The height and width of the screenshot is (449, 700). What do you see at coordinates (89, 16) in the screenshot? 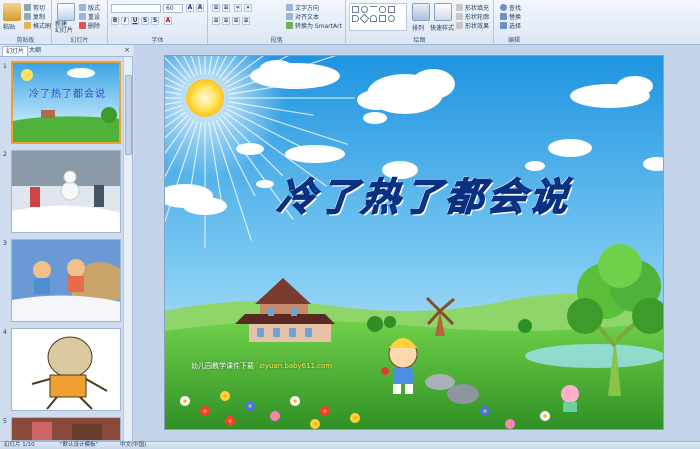
I see `reset-button: 重设` at bounding box center [89, 16].